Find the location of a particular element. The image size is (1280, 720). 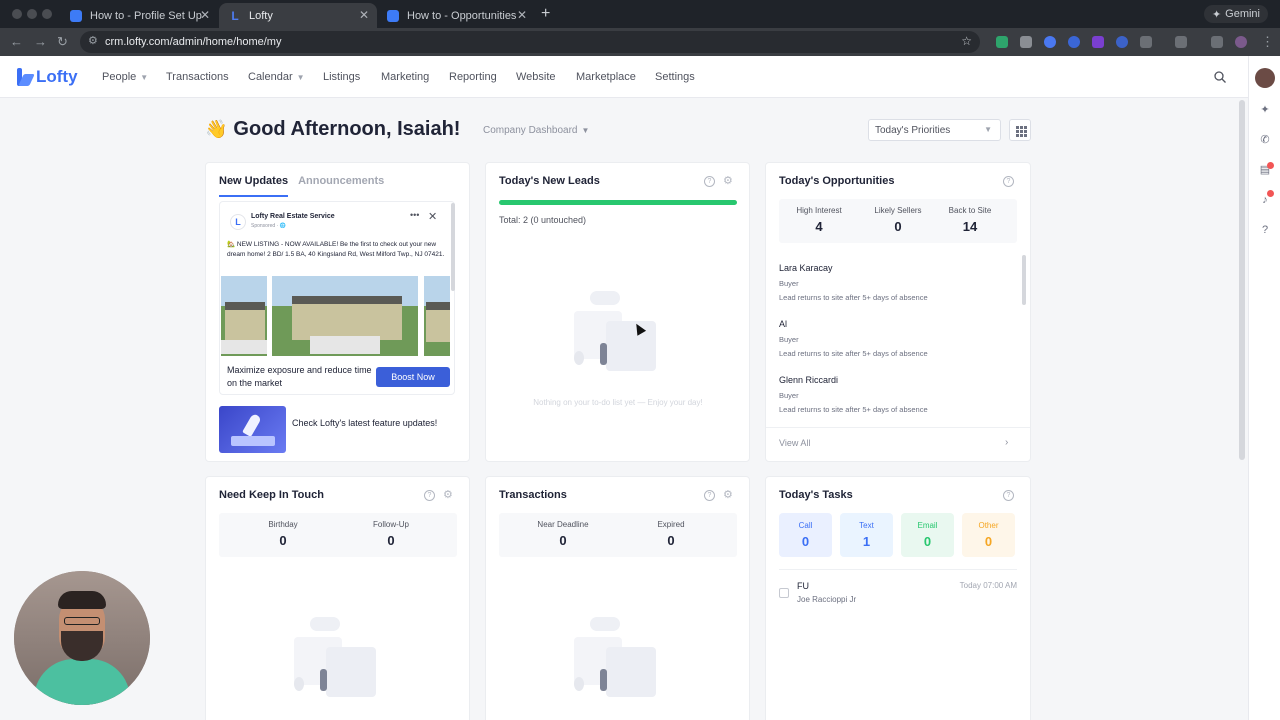

lofty-logo-icon is located at coordinates (24, 77).